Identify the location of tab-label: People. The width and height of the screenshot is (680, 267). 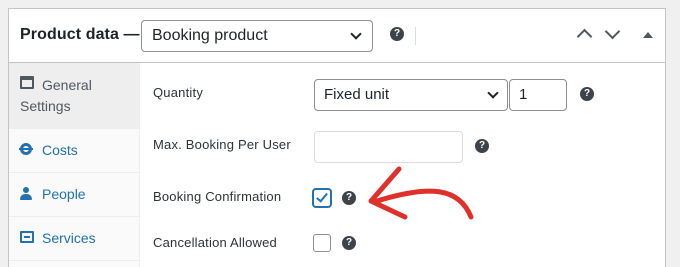
(64, 194).